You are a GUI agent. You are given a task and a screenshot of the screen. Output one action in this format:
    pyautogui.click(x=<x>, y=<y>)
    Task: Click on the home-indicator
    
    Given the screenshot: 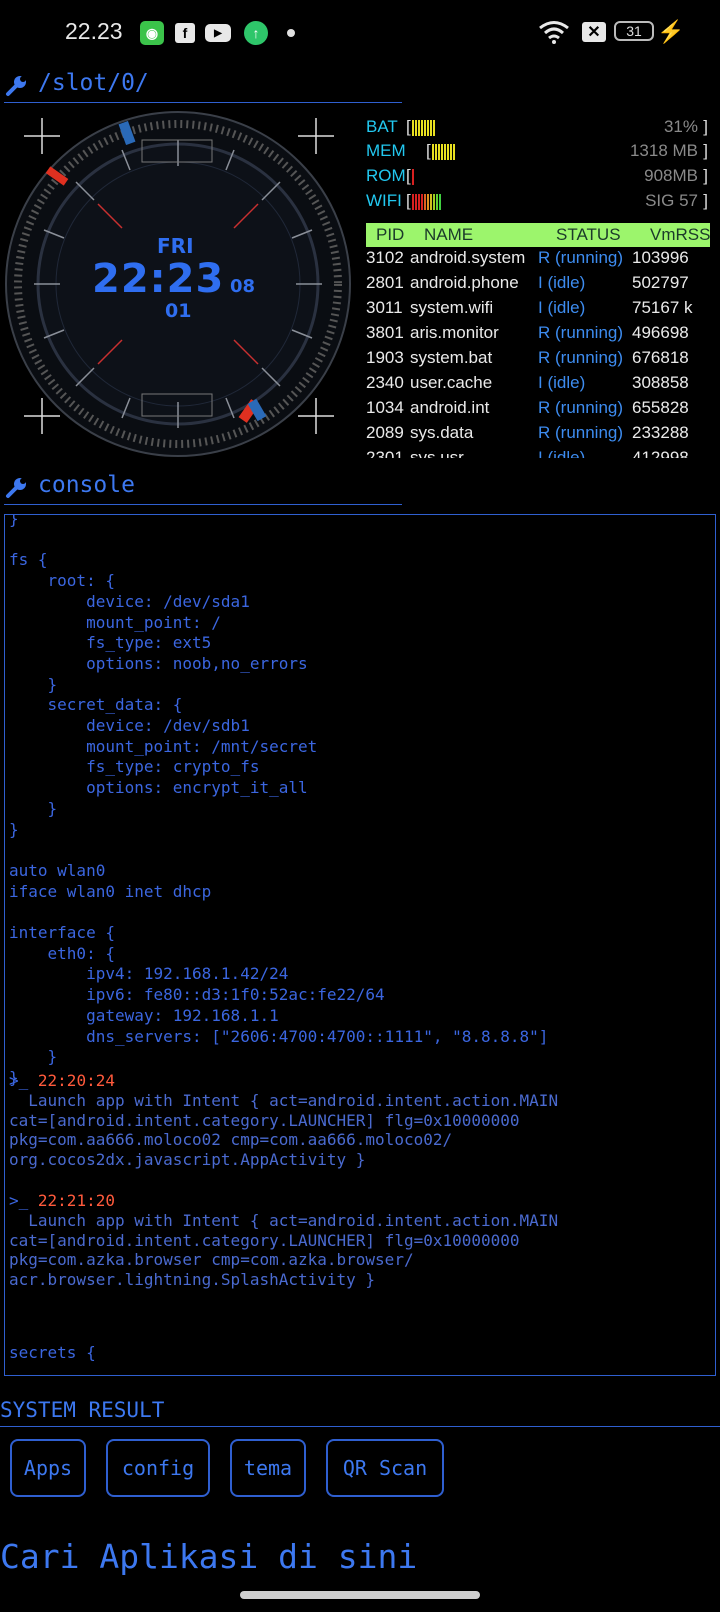 What is the action you would take?
    pyautogui.click(x=360, y=1595)
    